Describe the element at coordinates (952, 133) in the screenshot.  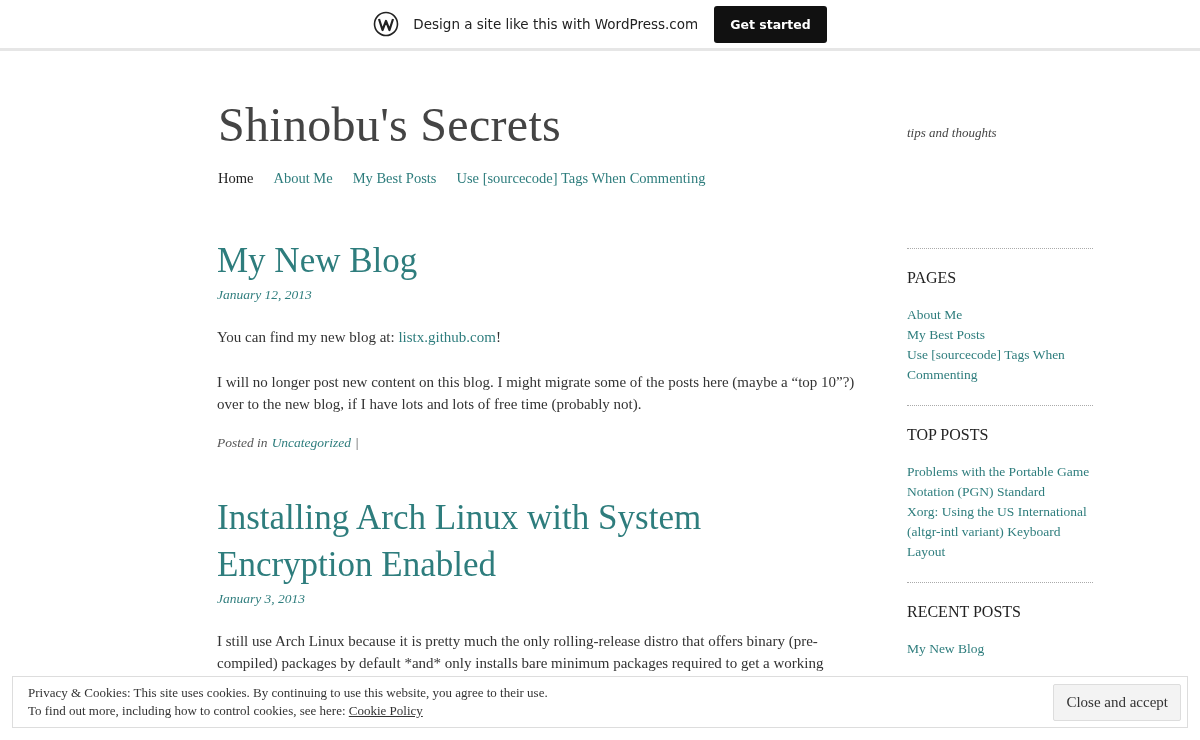
I see `site-tagline: tips and thoughts` at that location.